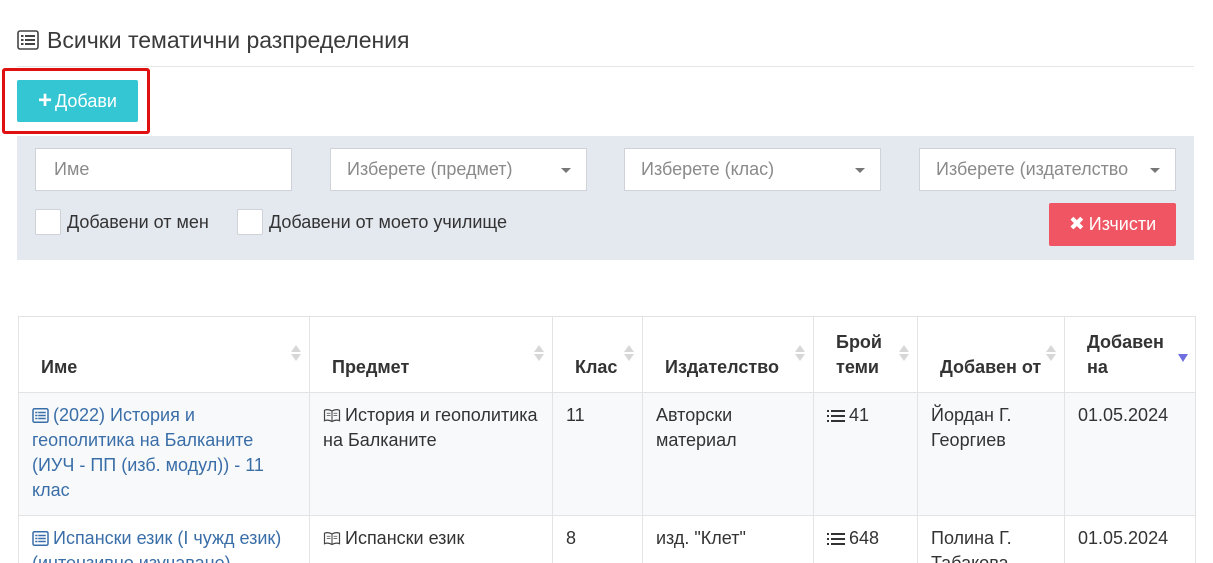 This screenshot has width=1213, height=563. What do you see at coordinates (430, 169) in the screenshot?
I see `subject-select-text: Изберете (предмет)` at bounding box center [430, 169].